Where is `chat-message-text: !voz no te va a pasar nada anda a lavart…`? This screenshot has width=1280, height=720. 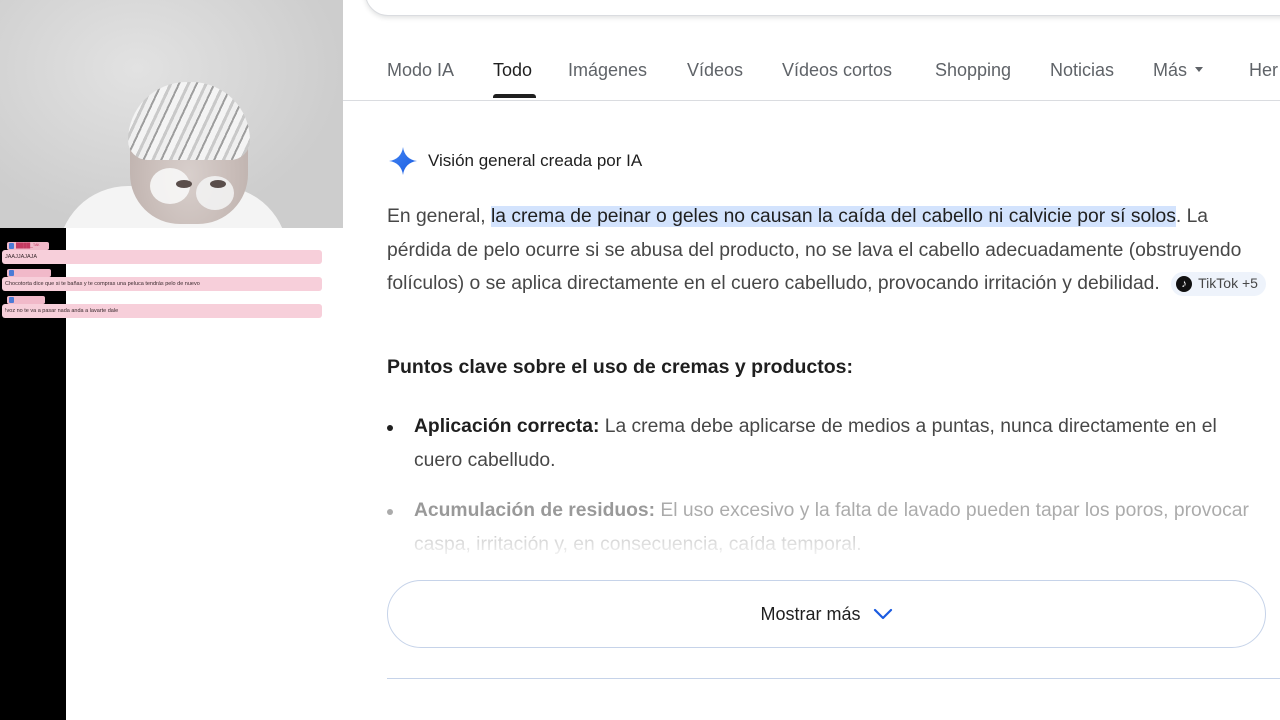 chat-message-text: !voz no te va a pasar nada anda a lavart… is located at coordinates (62, 311).